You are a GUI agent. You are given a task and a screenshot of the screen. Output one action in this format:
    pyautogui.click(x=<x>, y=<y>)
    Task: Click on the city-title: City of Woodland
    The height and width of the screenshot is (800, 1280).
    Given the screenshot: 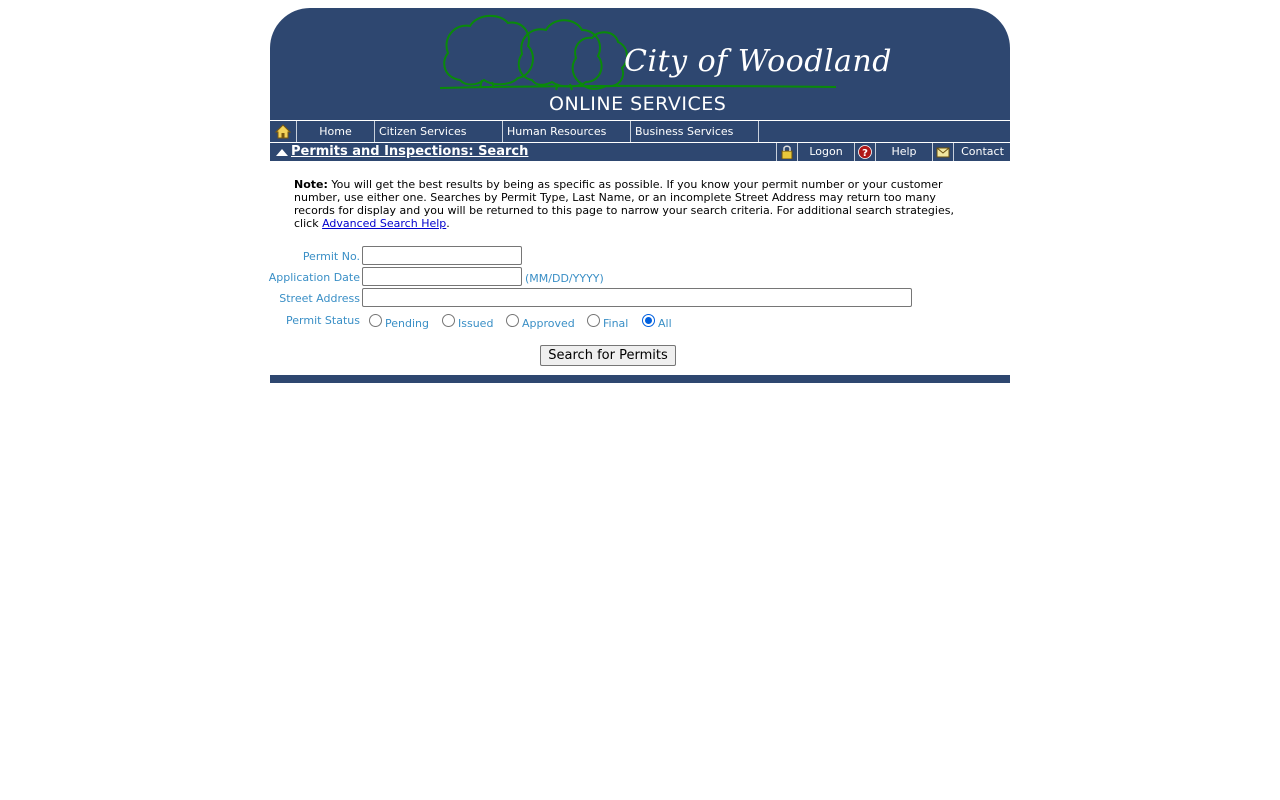 What is the action you would take?
    pyautogui.click(x=758, y=61)
    